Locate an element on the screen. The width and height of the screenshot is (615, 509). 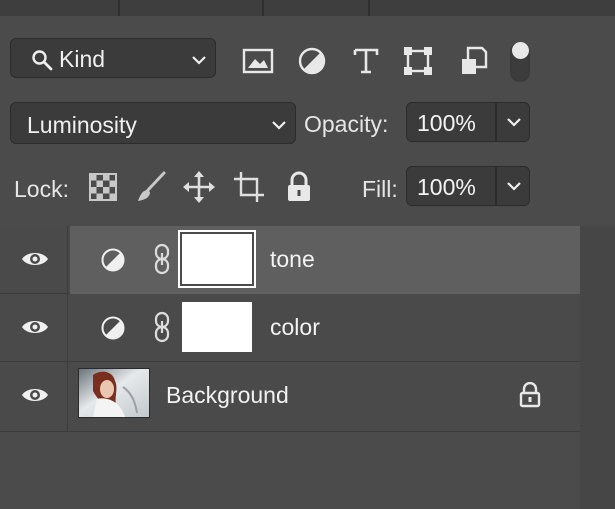
blend-bar: Luminosity Opacity: 100% is located at coordinates (307, 125).